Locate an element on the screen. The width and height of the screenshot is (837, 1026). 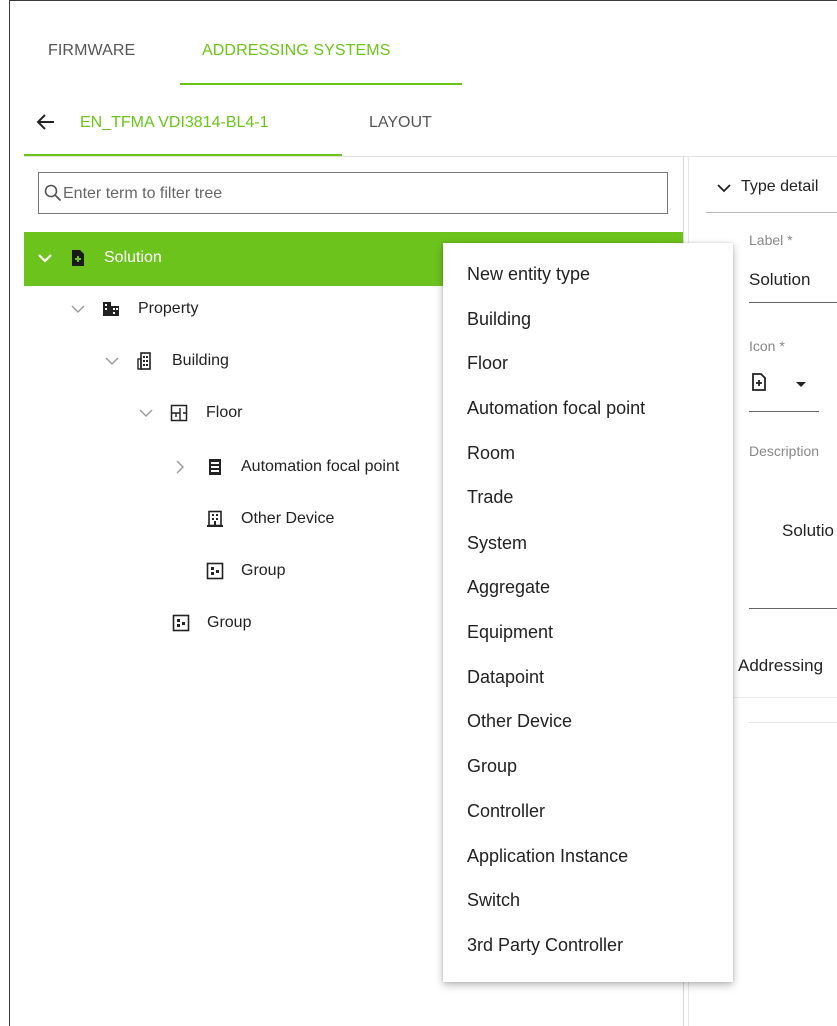
active-tab-indicator is located at coordinates (321, 84).